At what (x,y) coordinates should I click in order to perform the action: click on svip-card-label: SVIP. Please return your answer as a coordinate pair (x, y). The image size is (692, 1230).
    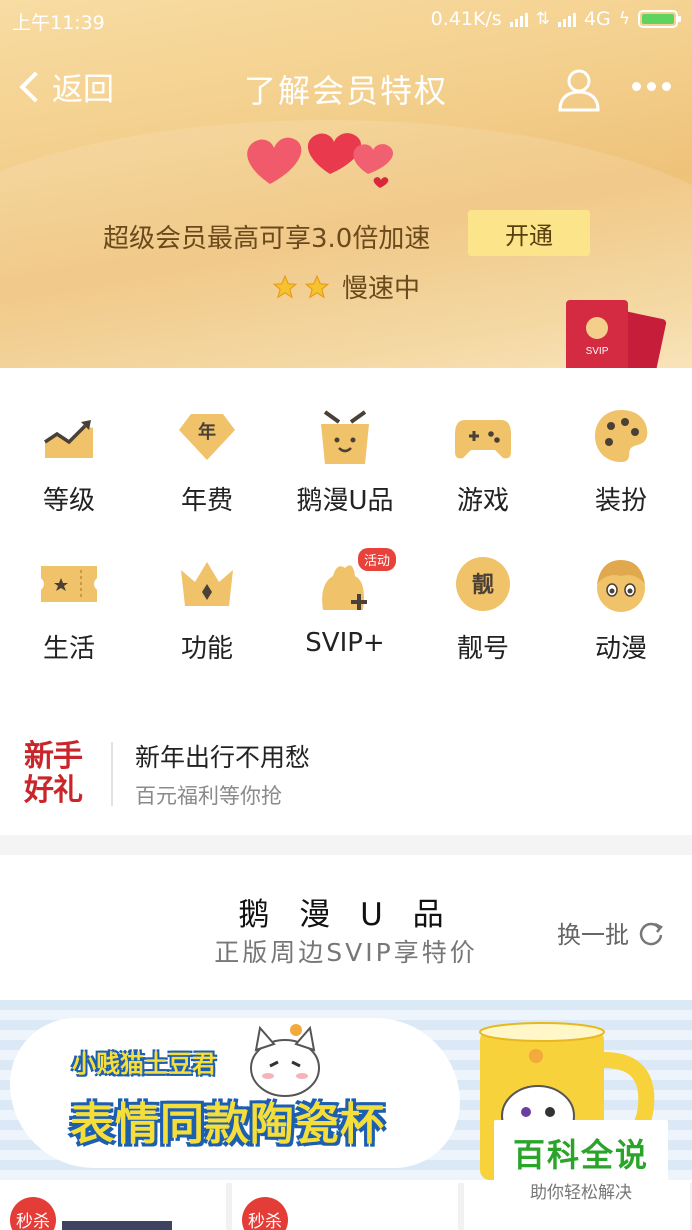
    Looking at the image, I should click on (597, 351).